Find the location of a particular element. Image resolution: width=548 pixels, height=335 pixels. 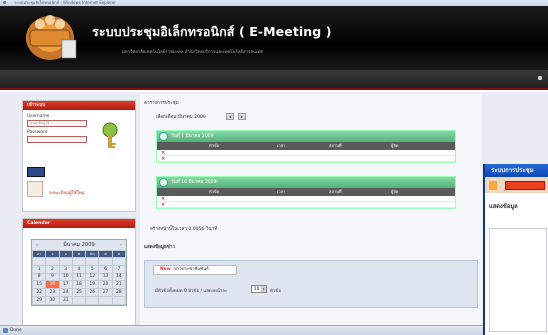

next-month-icon: › is located at coordinates (121, 245).